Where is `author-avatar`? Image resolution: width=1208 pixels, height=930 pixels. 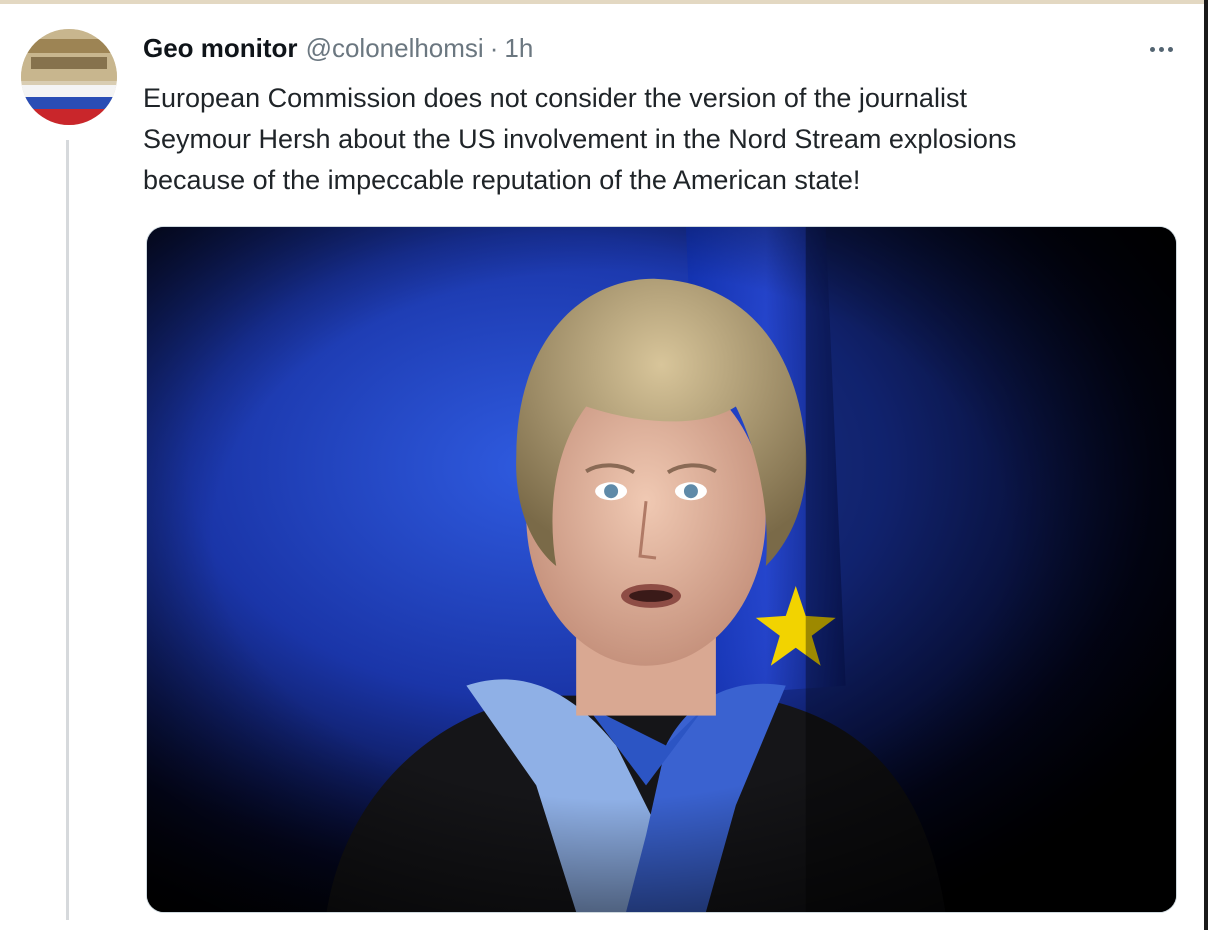
author-avatar is located at coordinates (69, 77).